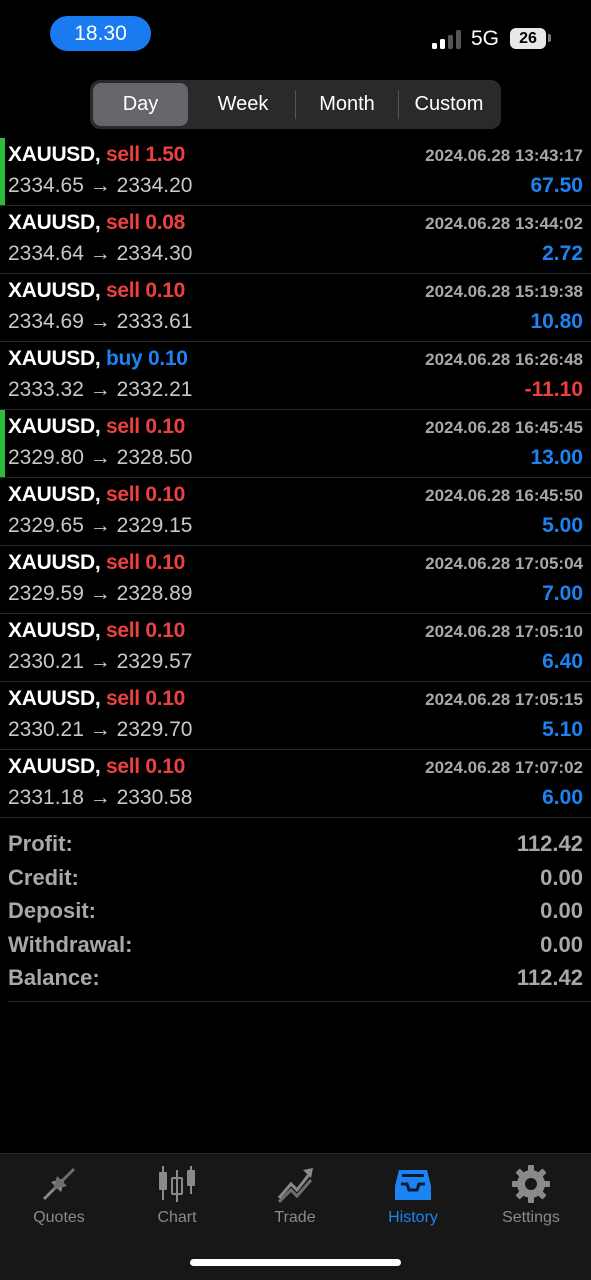 This screenshot has height=1280, width=591. I want to click on deal-time: 2024.06.28 17:07:02, so click(504, 767).